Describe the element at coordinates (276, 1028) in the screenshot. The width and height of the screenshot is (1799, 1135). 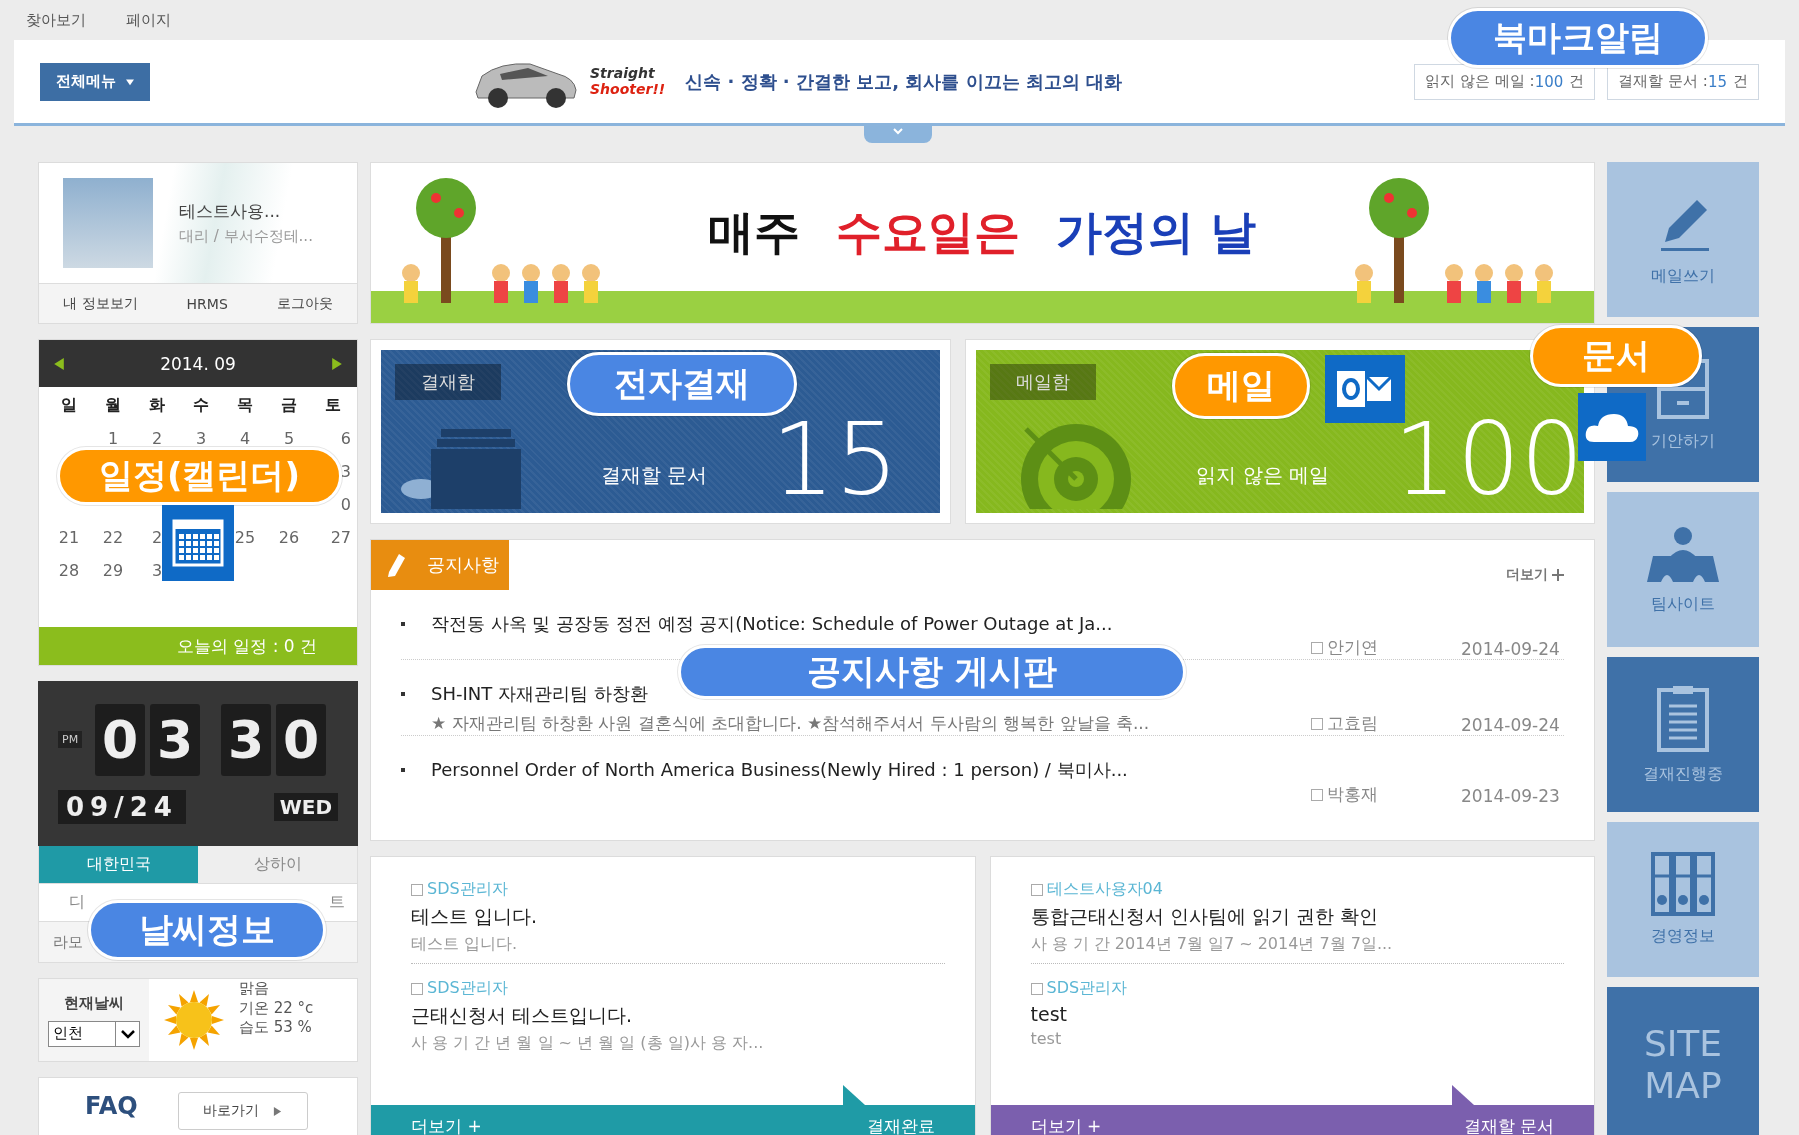
I see `humidity: 습도 53 %` at that location.